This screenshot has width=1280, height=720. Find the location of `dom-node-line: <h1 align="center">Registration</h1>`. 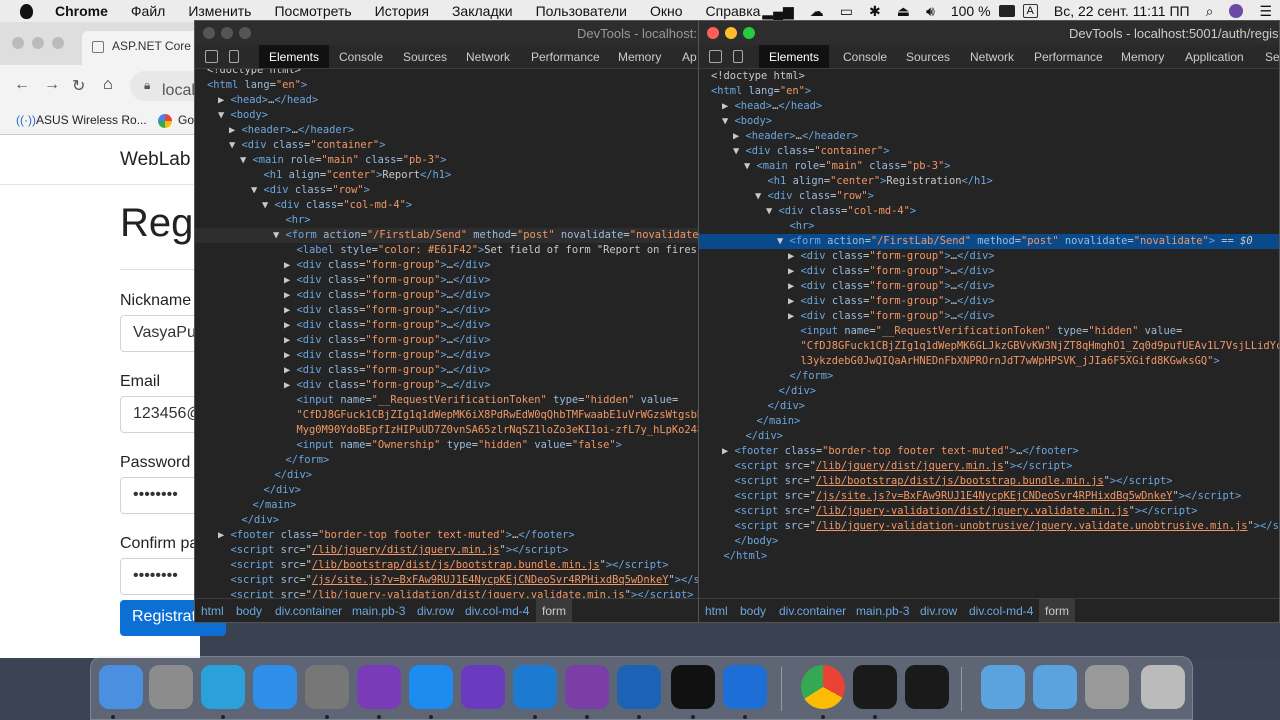

dom-node-line: <h1 align="center">Registration</h1> is located at coordinates (989, 181).